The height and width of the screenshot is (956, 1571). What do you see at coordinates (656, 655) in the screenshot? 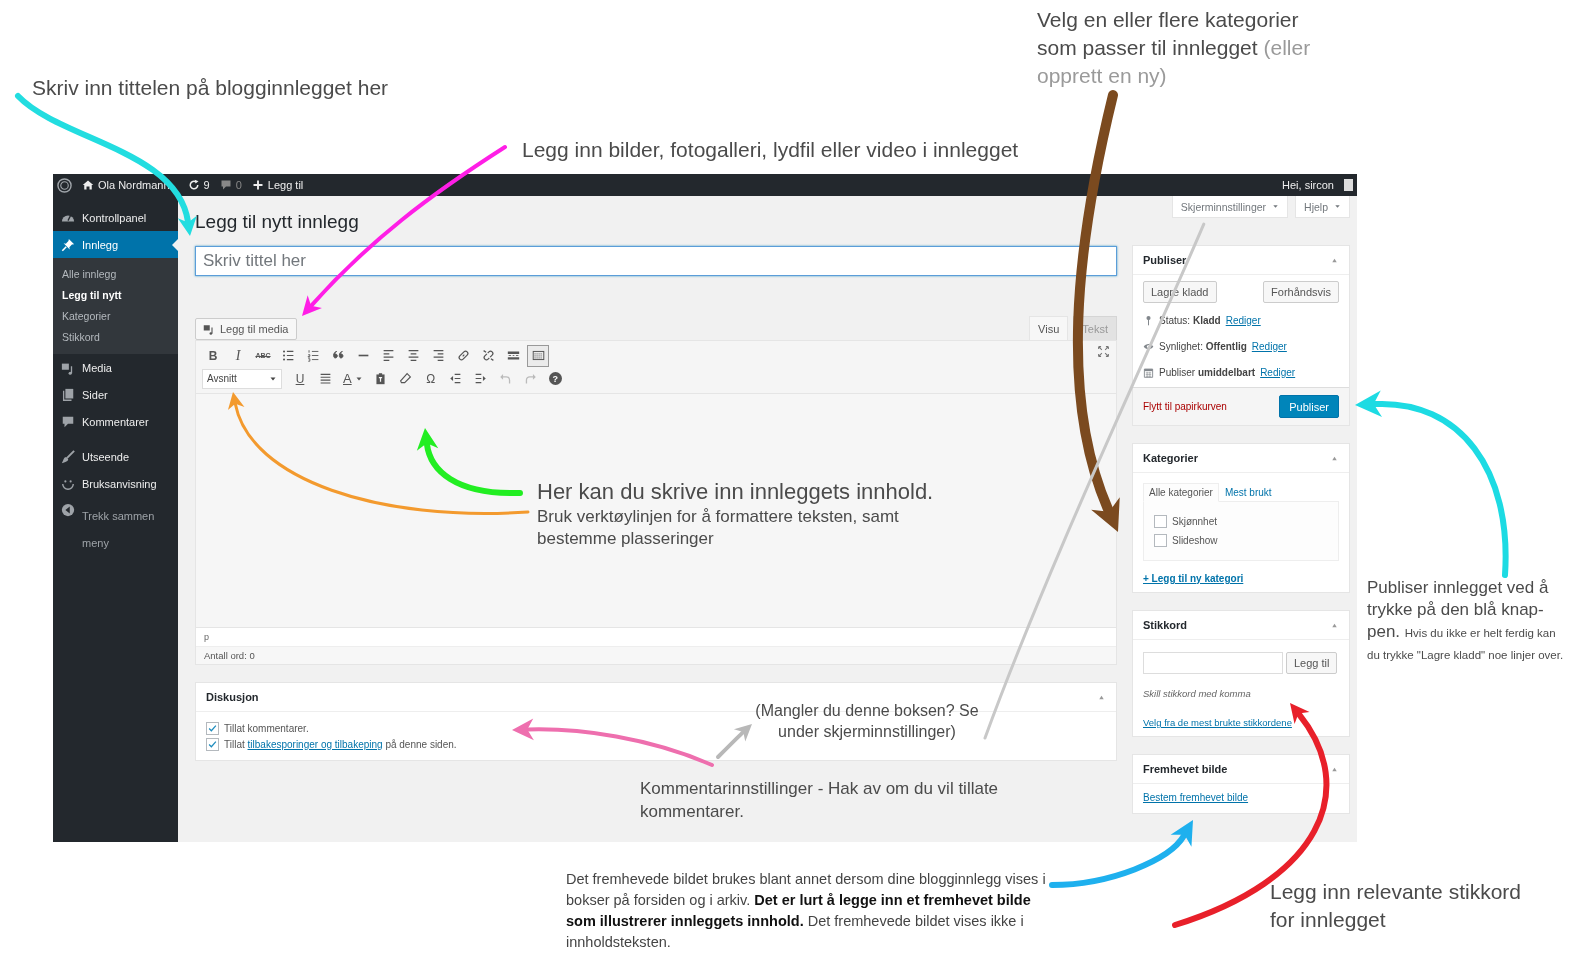
I see `word-count: Antall ord: 0` at bounding box center [656, 655].